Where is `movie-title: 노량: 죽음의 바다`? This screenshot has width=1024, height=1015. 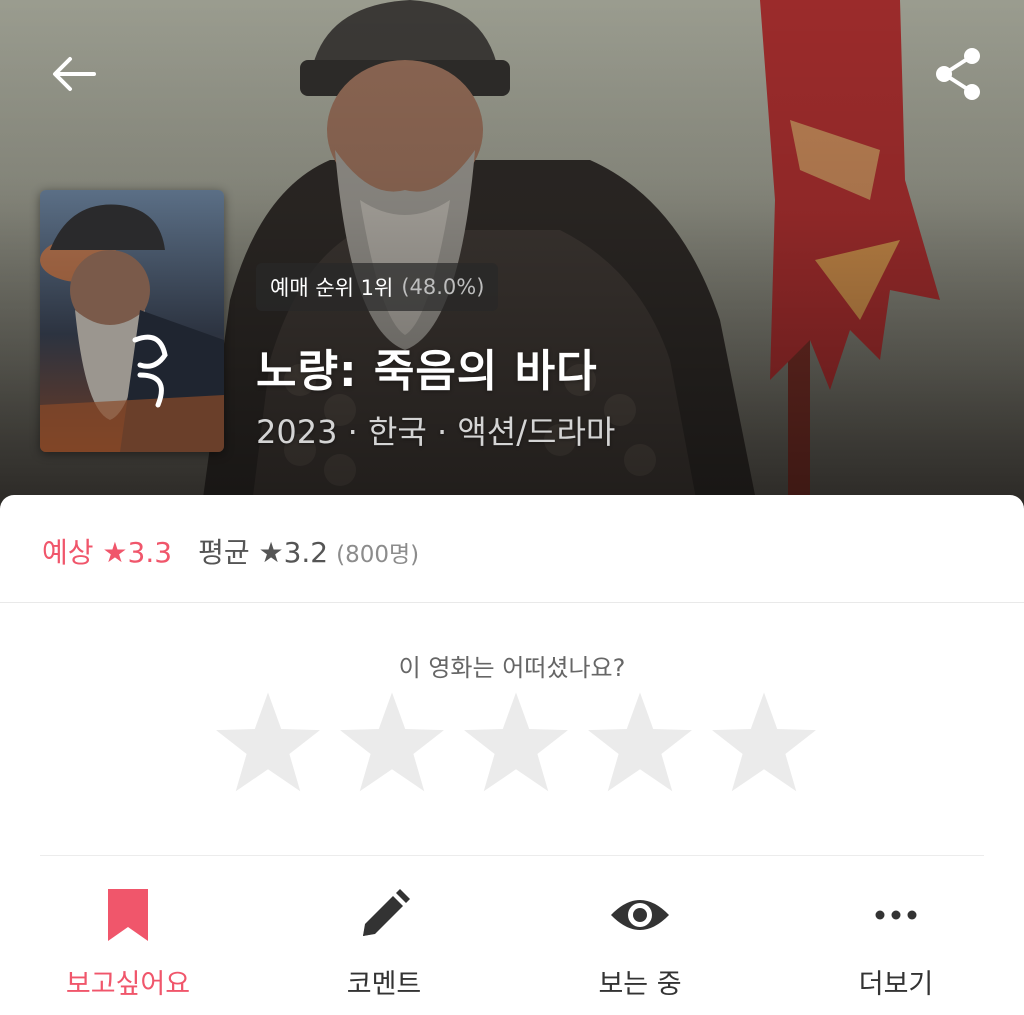
movie-title: 노량: 죽음의 바다 is located at coordinates (427, 371).